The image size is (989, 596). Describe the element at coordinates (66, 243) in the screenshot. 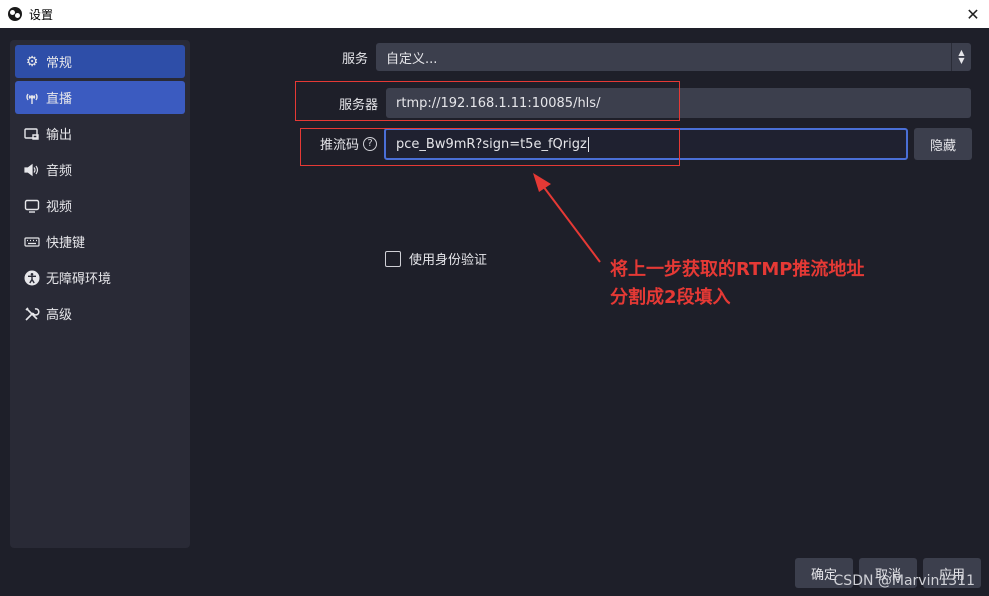

I see `sidebar-item-label: 快捷键` at that location.